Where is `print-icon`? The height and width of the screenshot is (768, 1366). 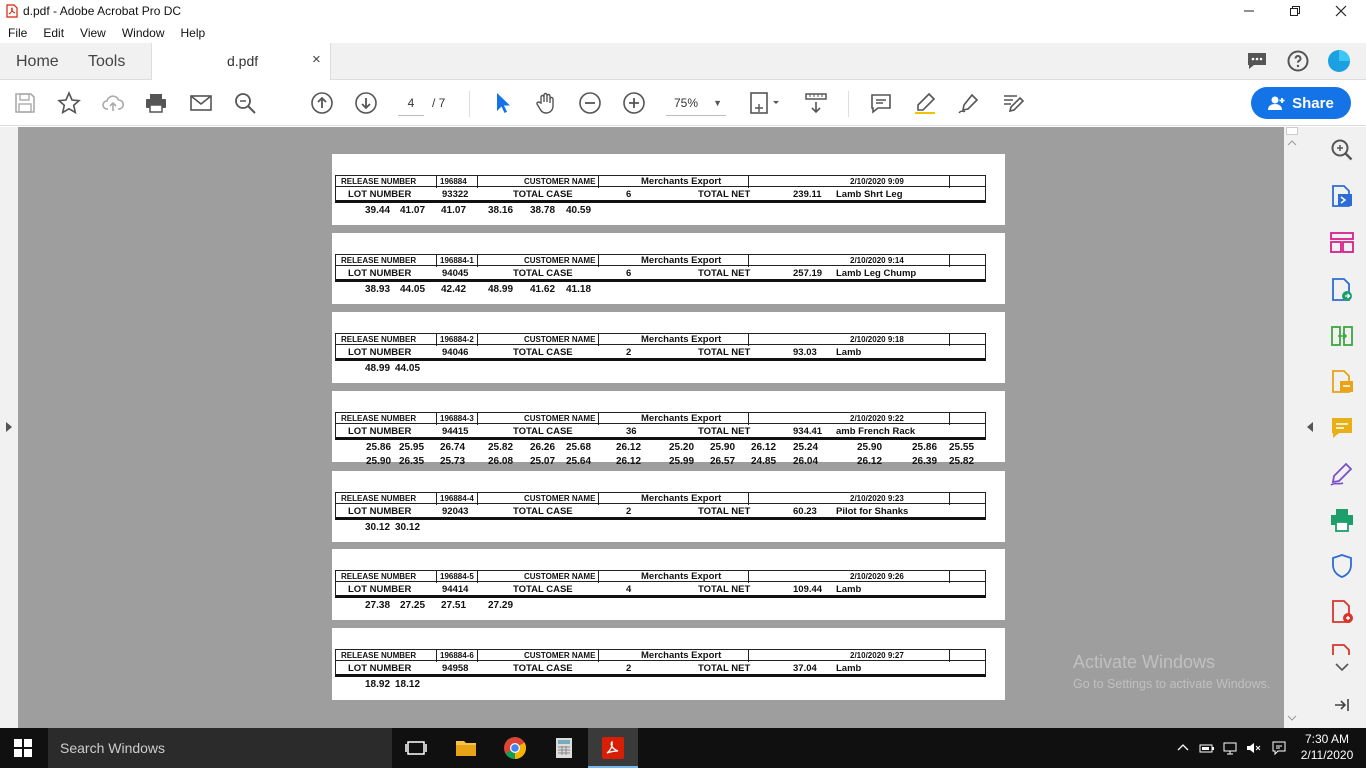 print-icon is located at coordinates (156, 103).